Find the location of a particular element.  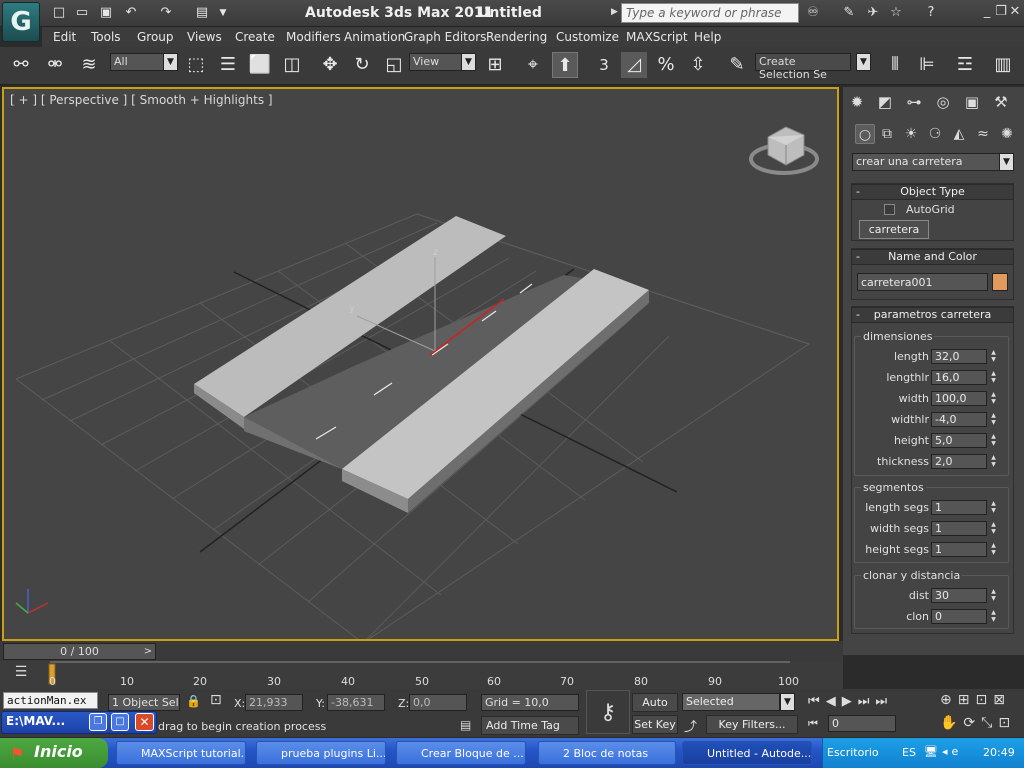

widthlr-spinner: -4,0 is located at coordinates (959, 419).